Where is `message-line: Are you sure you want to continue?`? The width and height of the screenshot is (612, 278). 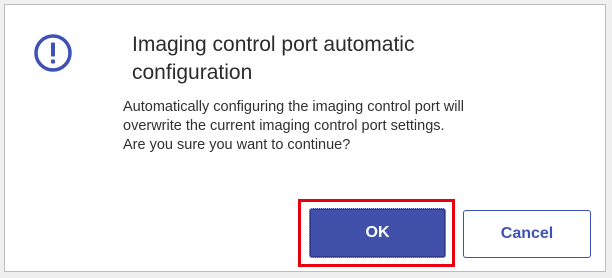 message-line: Are you sure you want to continue? is located at coordinates (237, 145).